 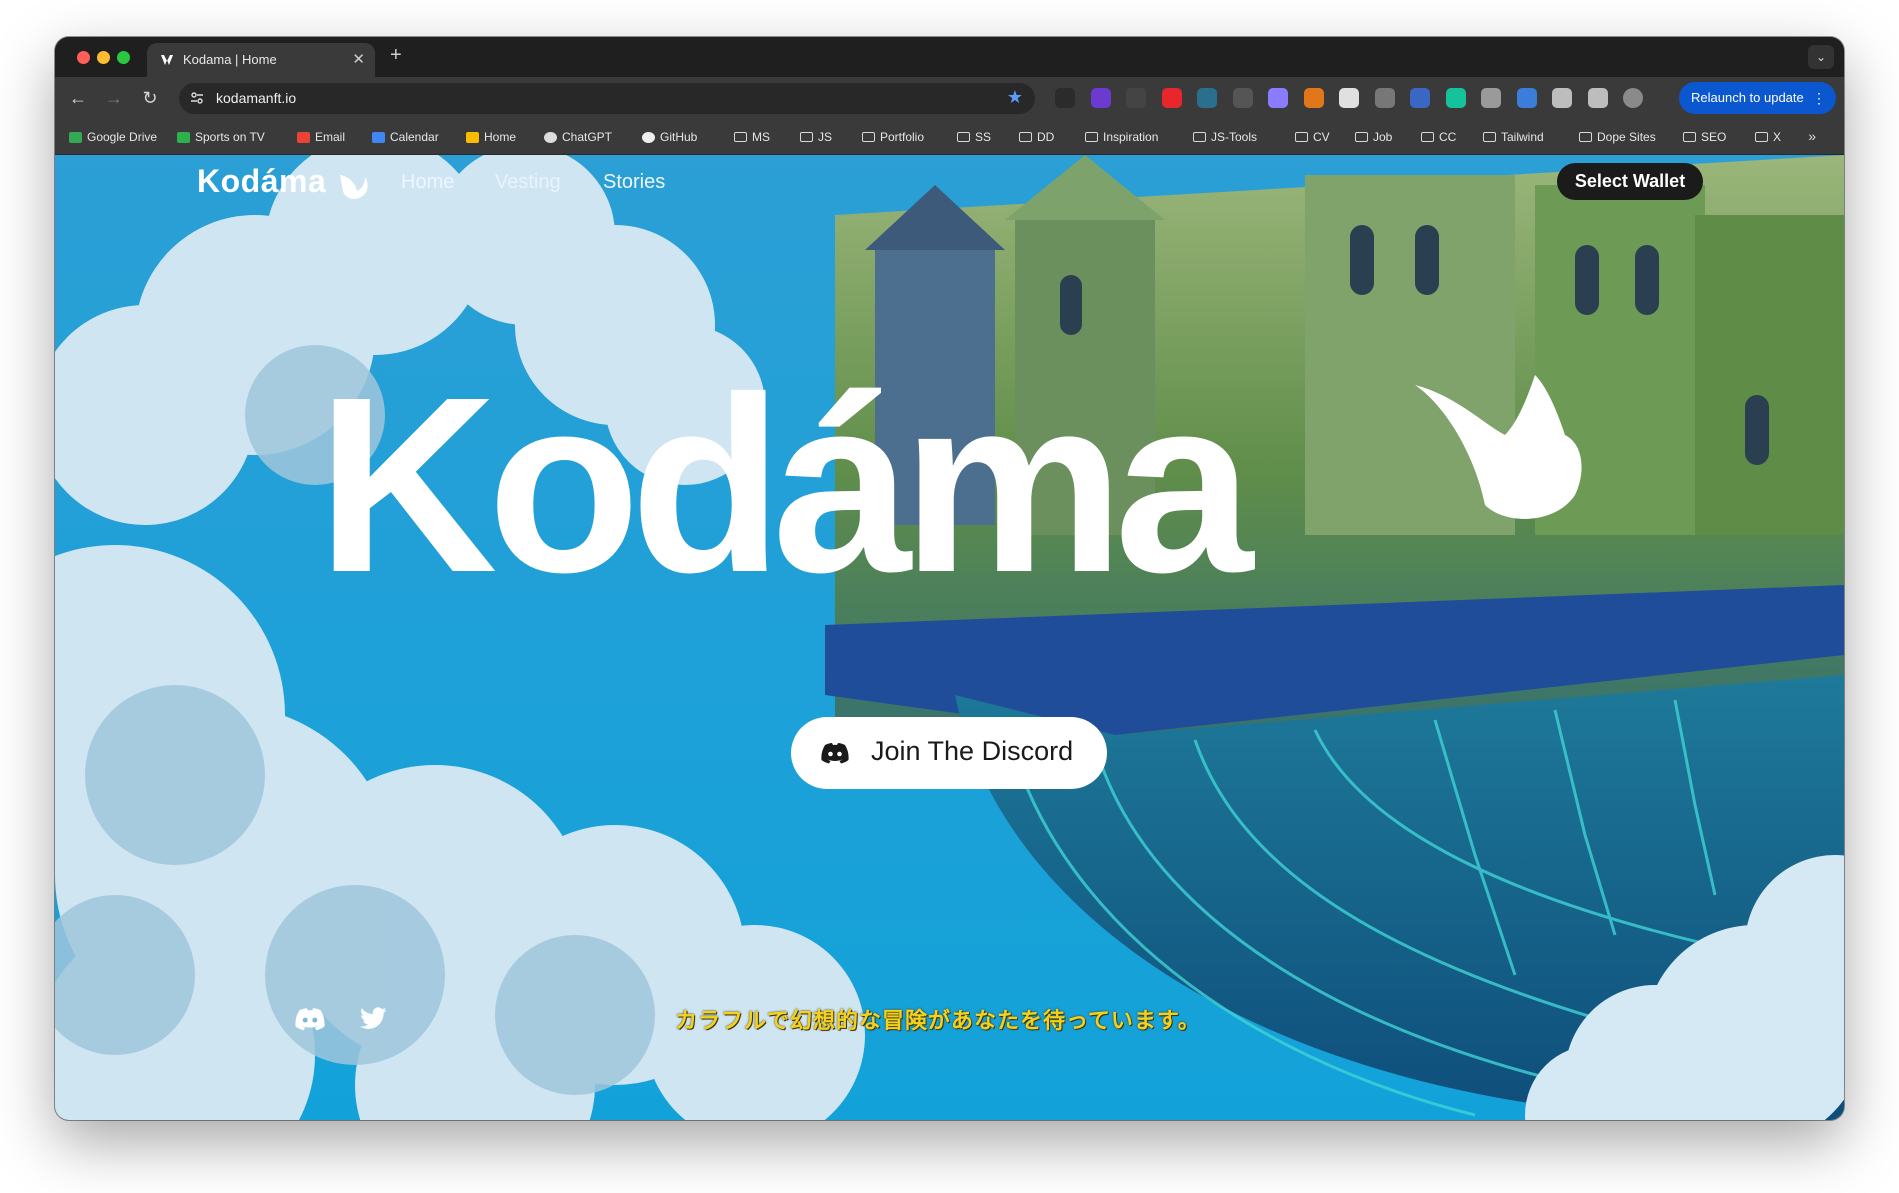 I want to click on bookmark-home: Home, so click(x=491, y=137).